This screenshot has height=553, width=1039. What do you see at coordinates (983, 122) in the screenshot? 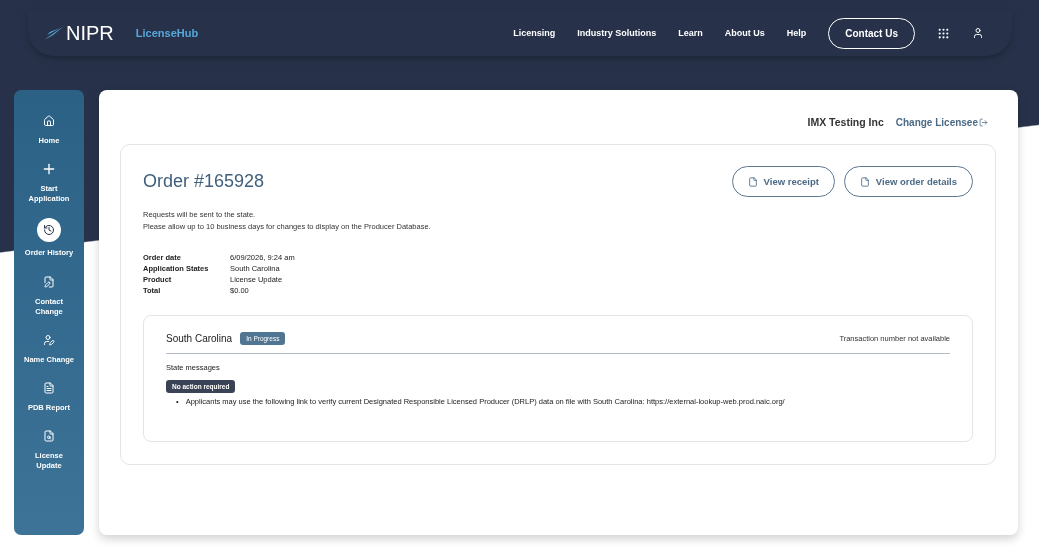
I see `logout-icon` at bounding box center [983, 122].